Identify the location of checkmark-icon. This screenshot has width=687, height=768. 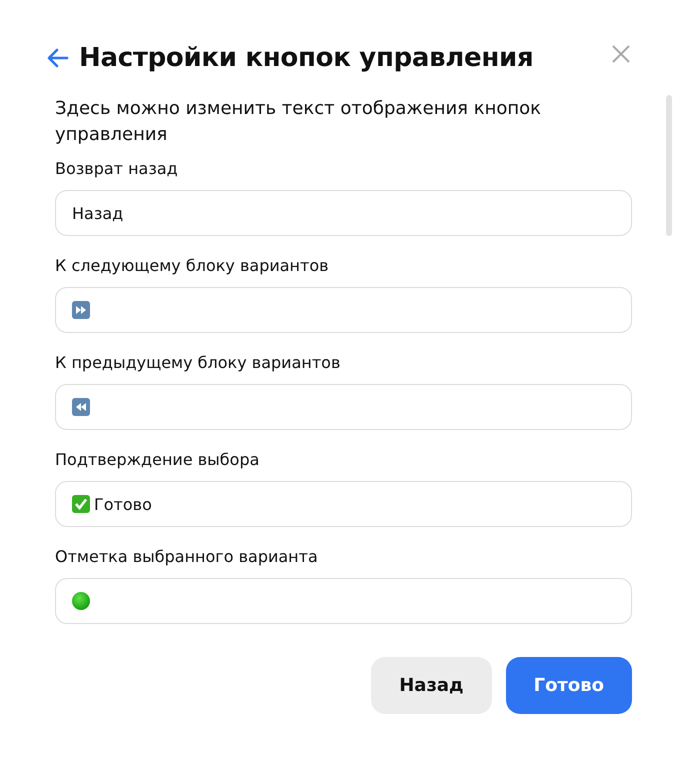
(81, 504).